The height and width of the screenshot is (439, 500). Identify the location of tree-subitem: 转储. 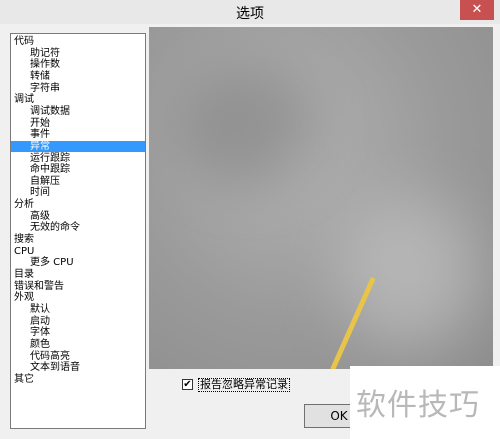
(30, 76).